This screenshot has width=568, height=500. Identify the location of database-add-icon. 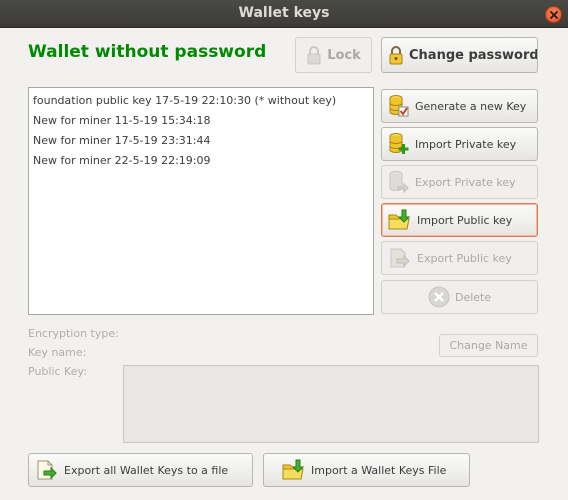
(399, 143).